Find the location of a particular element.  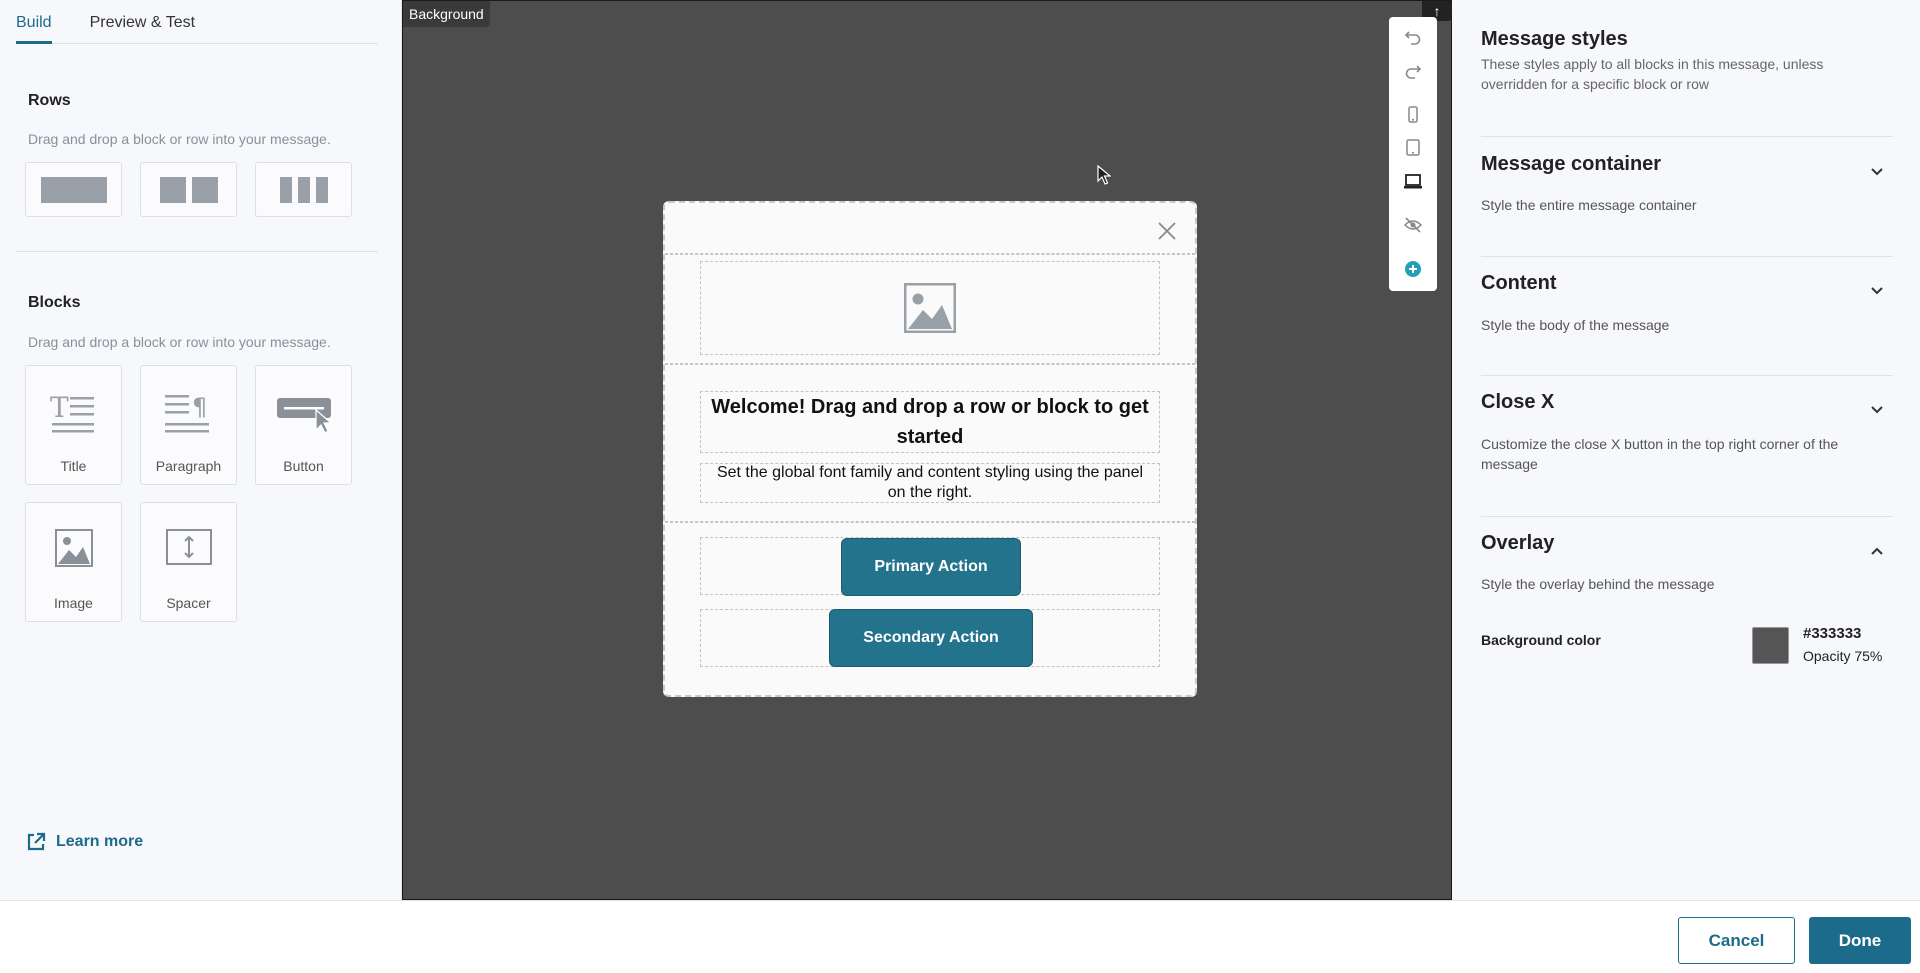

close-icon is located at coordinates (1167, 231).